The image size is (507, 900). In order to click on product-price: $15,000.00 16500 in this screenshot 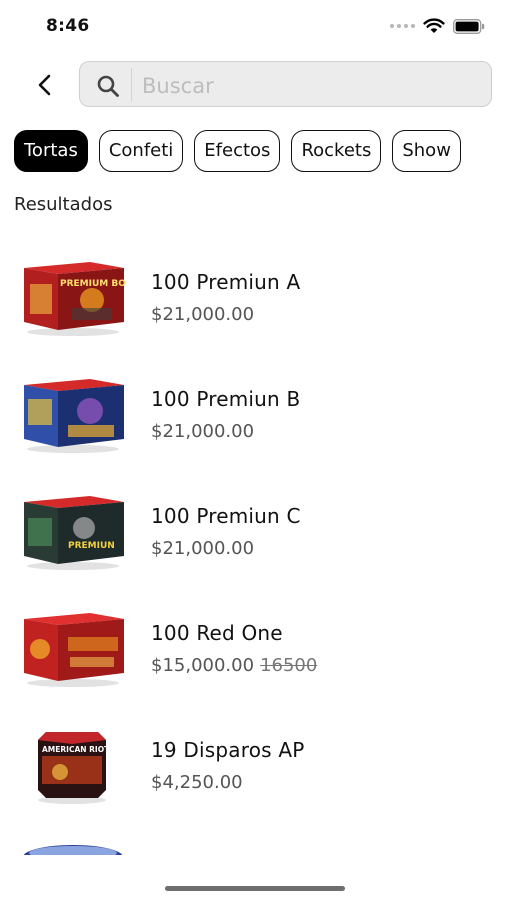, I will do `click(234, 665)`.